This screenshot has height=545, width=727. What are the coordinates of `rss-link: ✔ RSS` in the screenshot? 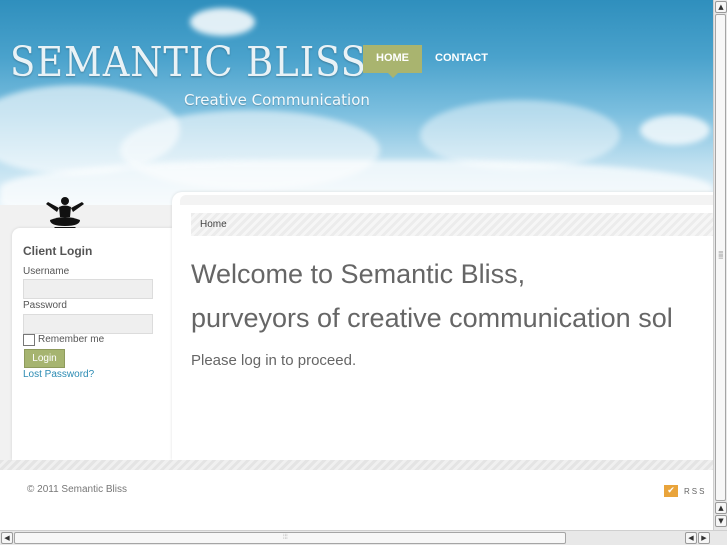 It's located at (685, 491).